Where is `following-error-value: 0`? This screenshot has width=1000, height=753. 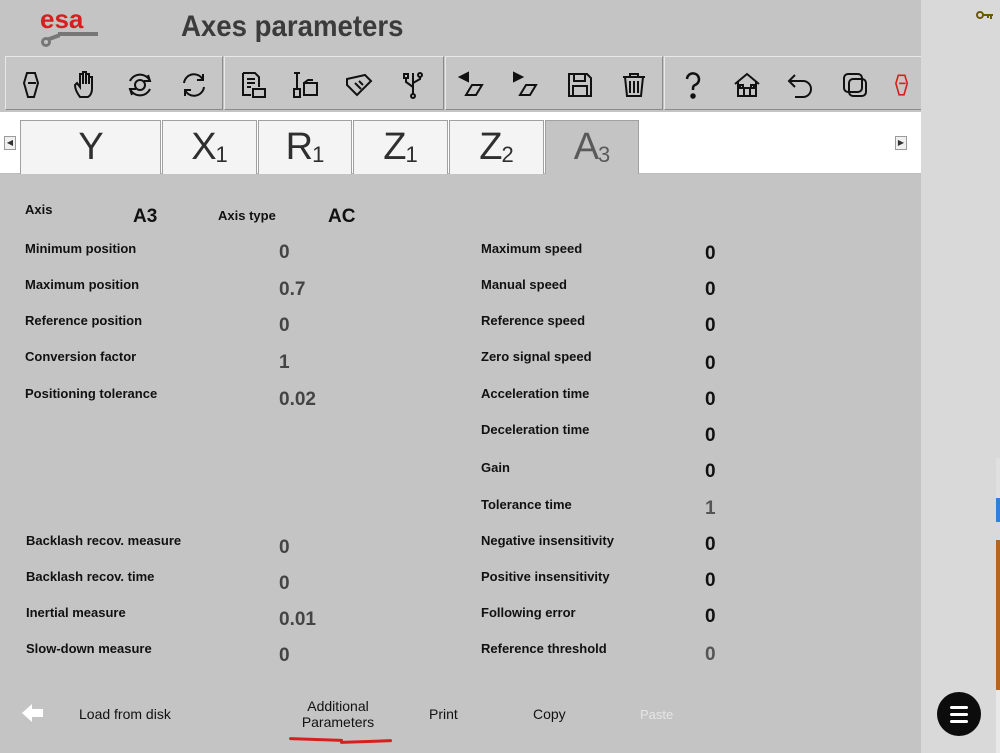
following-error-value: 0 is located at coordinates (710, 617).